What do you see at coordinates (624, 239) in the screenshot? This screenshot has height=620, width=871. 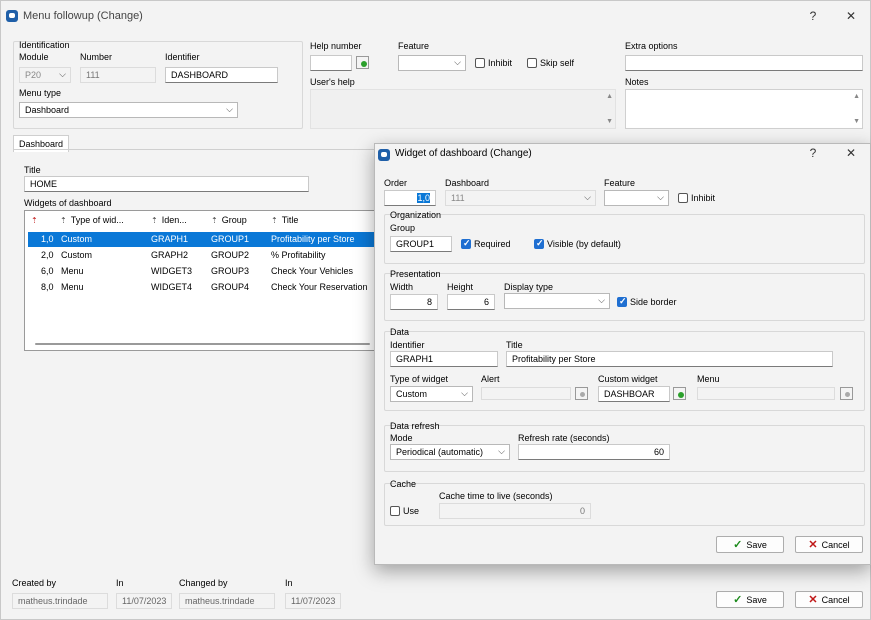 I see `organization-group` at bounding box center [624, 239].